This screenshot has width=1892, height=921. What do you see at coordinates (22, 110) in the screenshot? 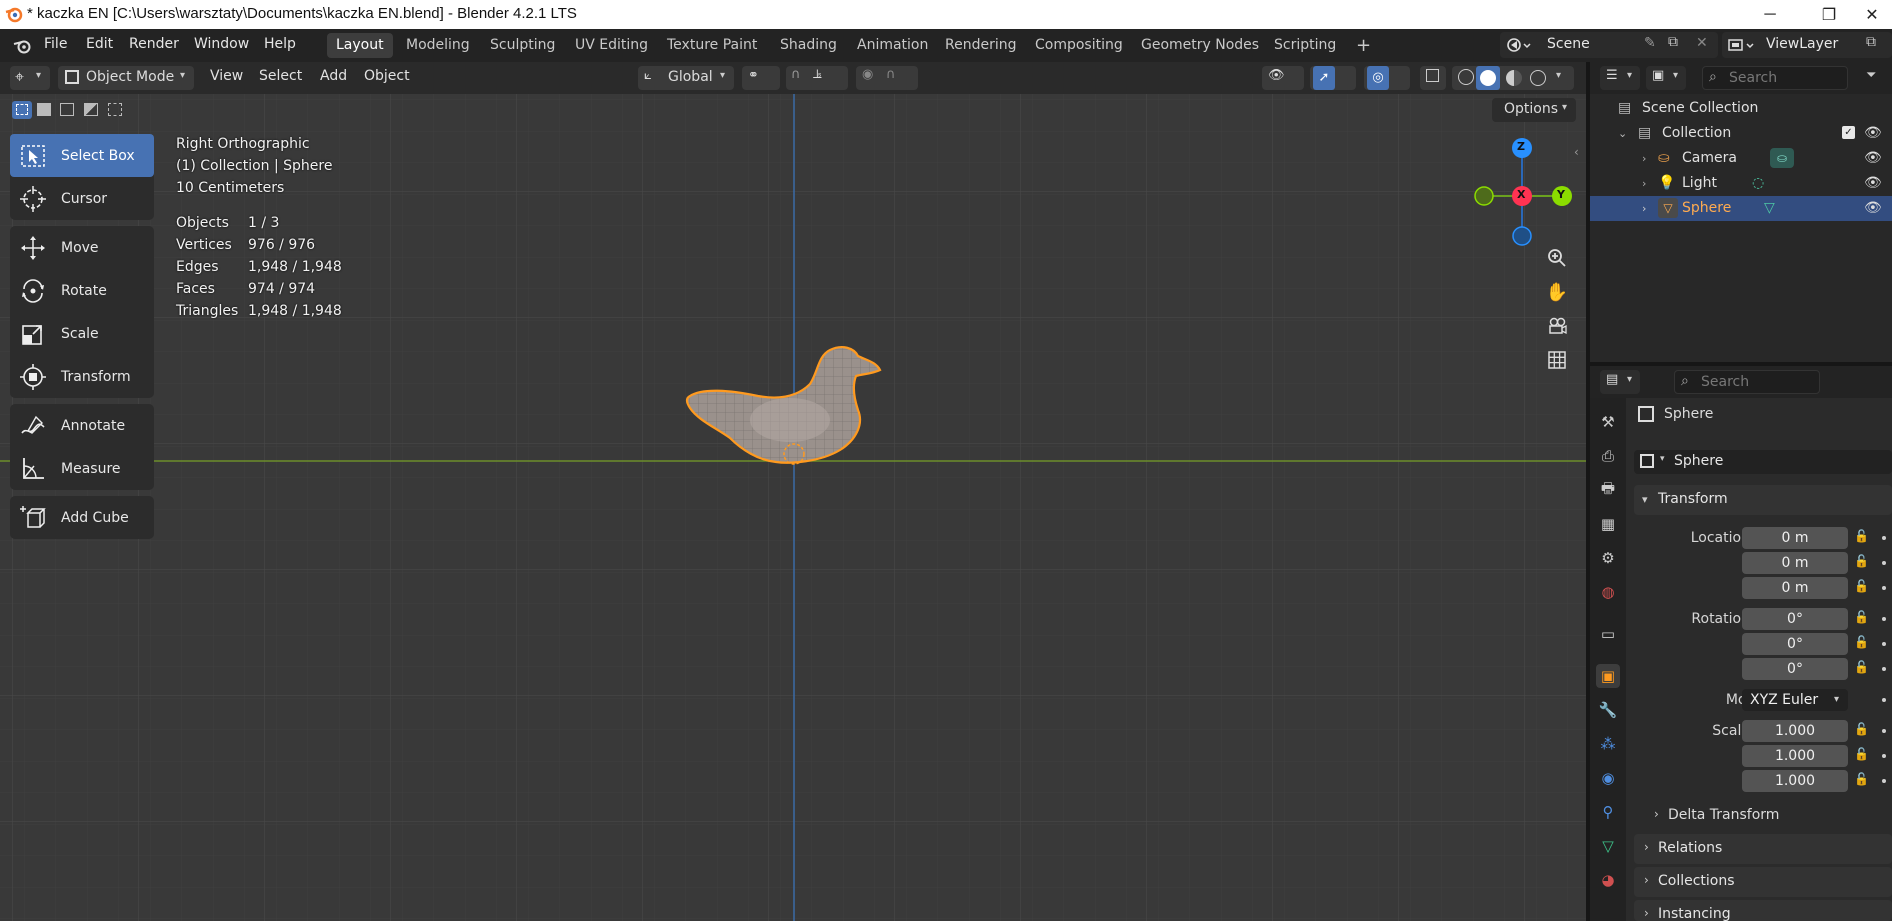
I see `select-new-button` at bounding box center [22, 110].